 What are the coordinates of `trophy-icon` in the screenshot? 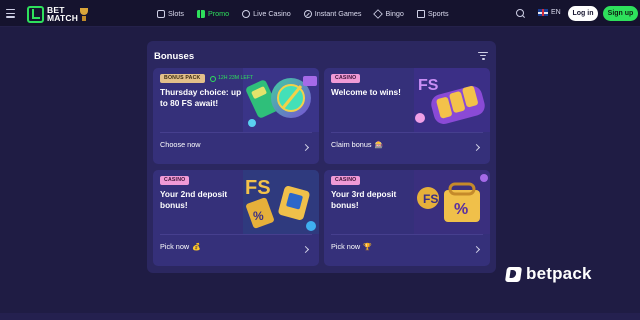 It's located at (84, 14).